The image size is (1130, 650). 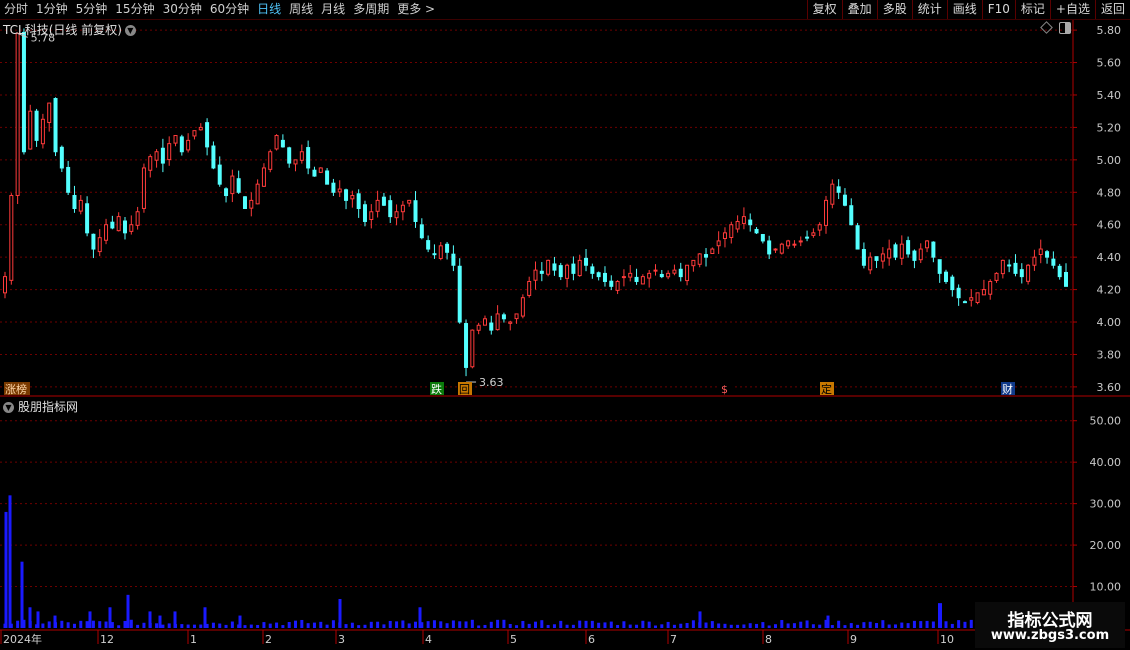 I want to click on panel-layout-icon, so click(x=1065, y=28).